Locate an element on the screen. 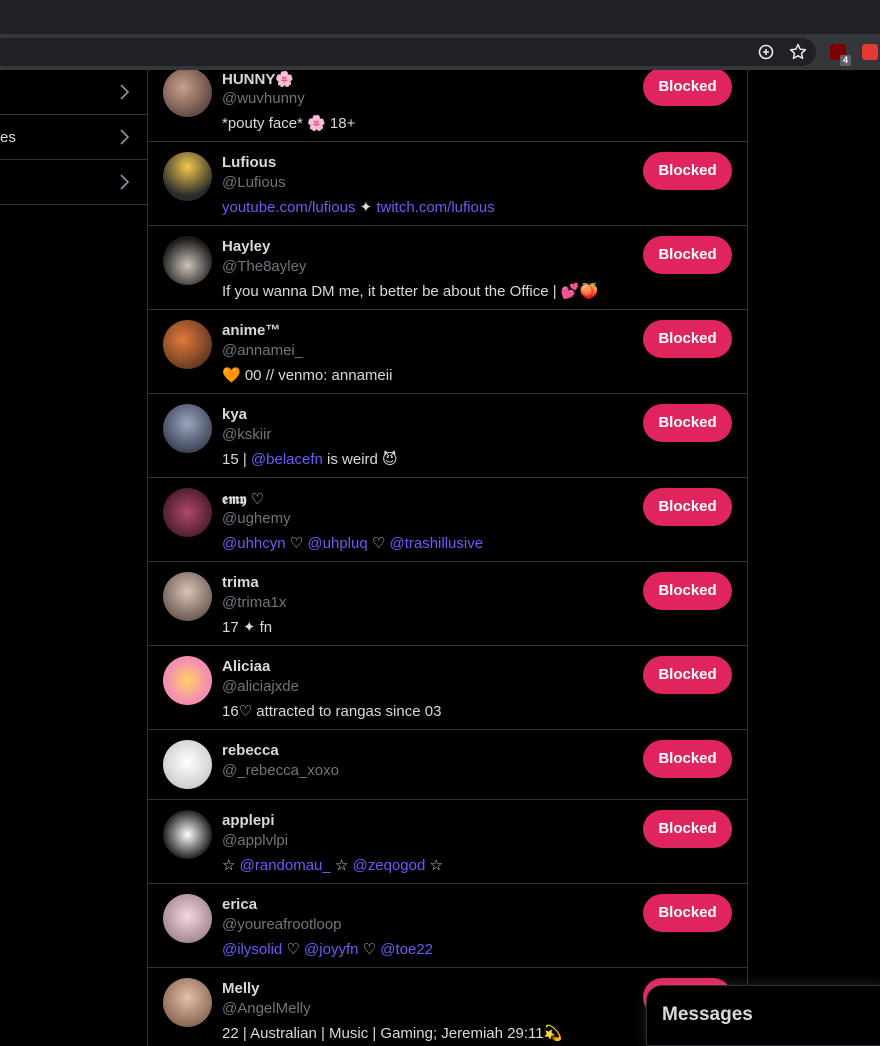 This screenshot has height=1046, width=880. user-handle: @trima1x is located at coordinates (254, 602).